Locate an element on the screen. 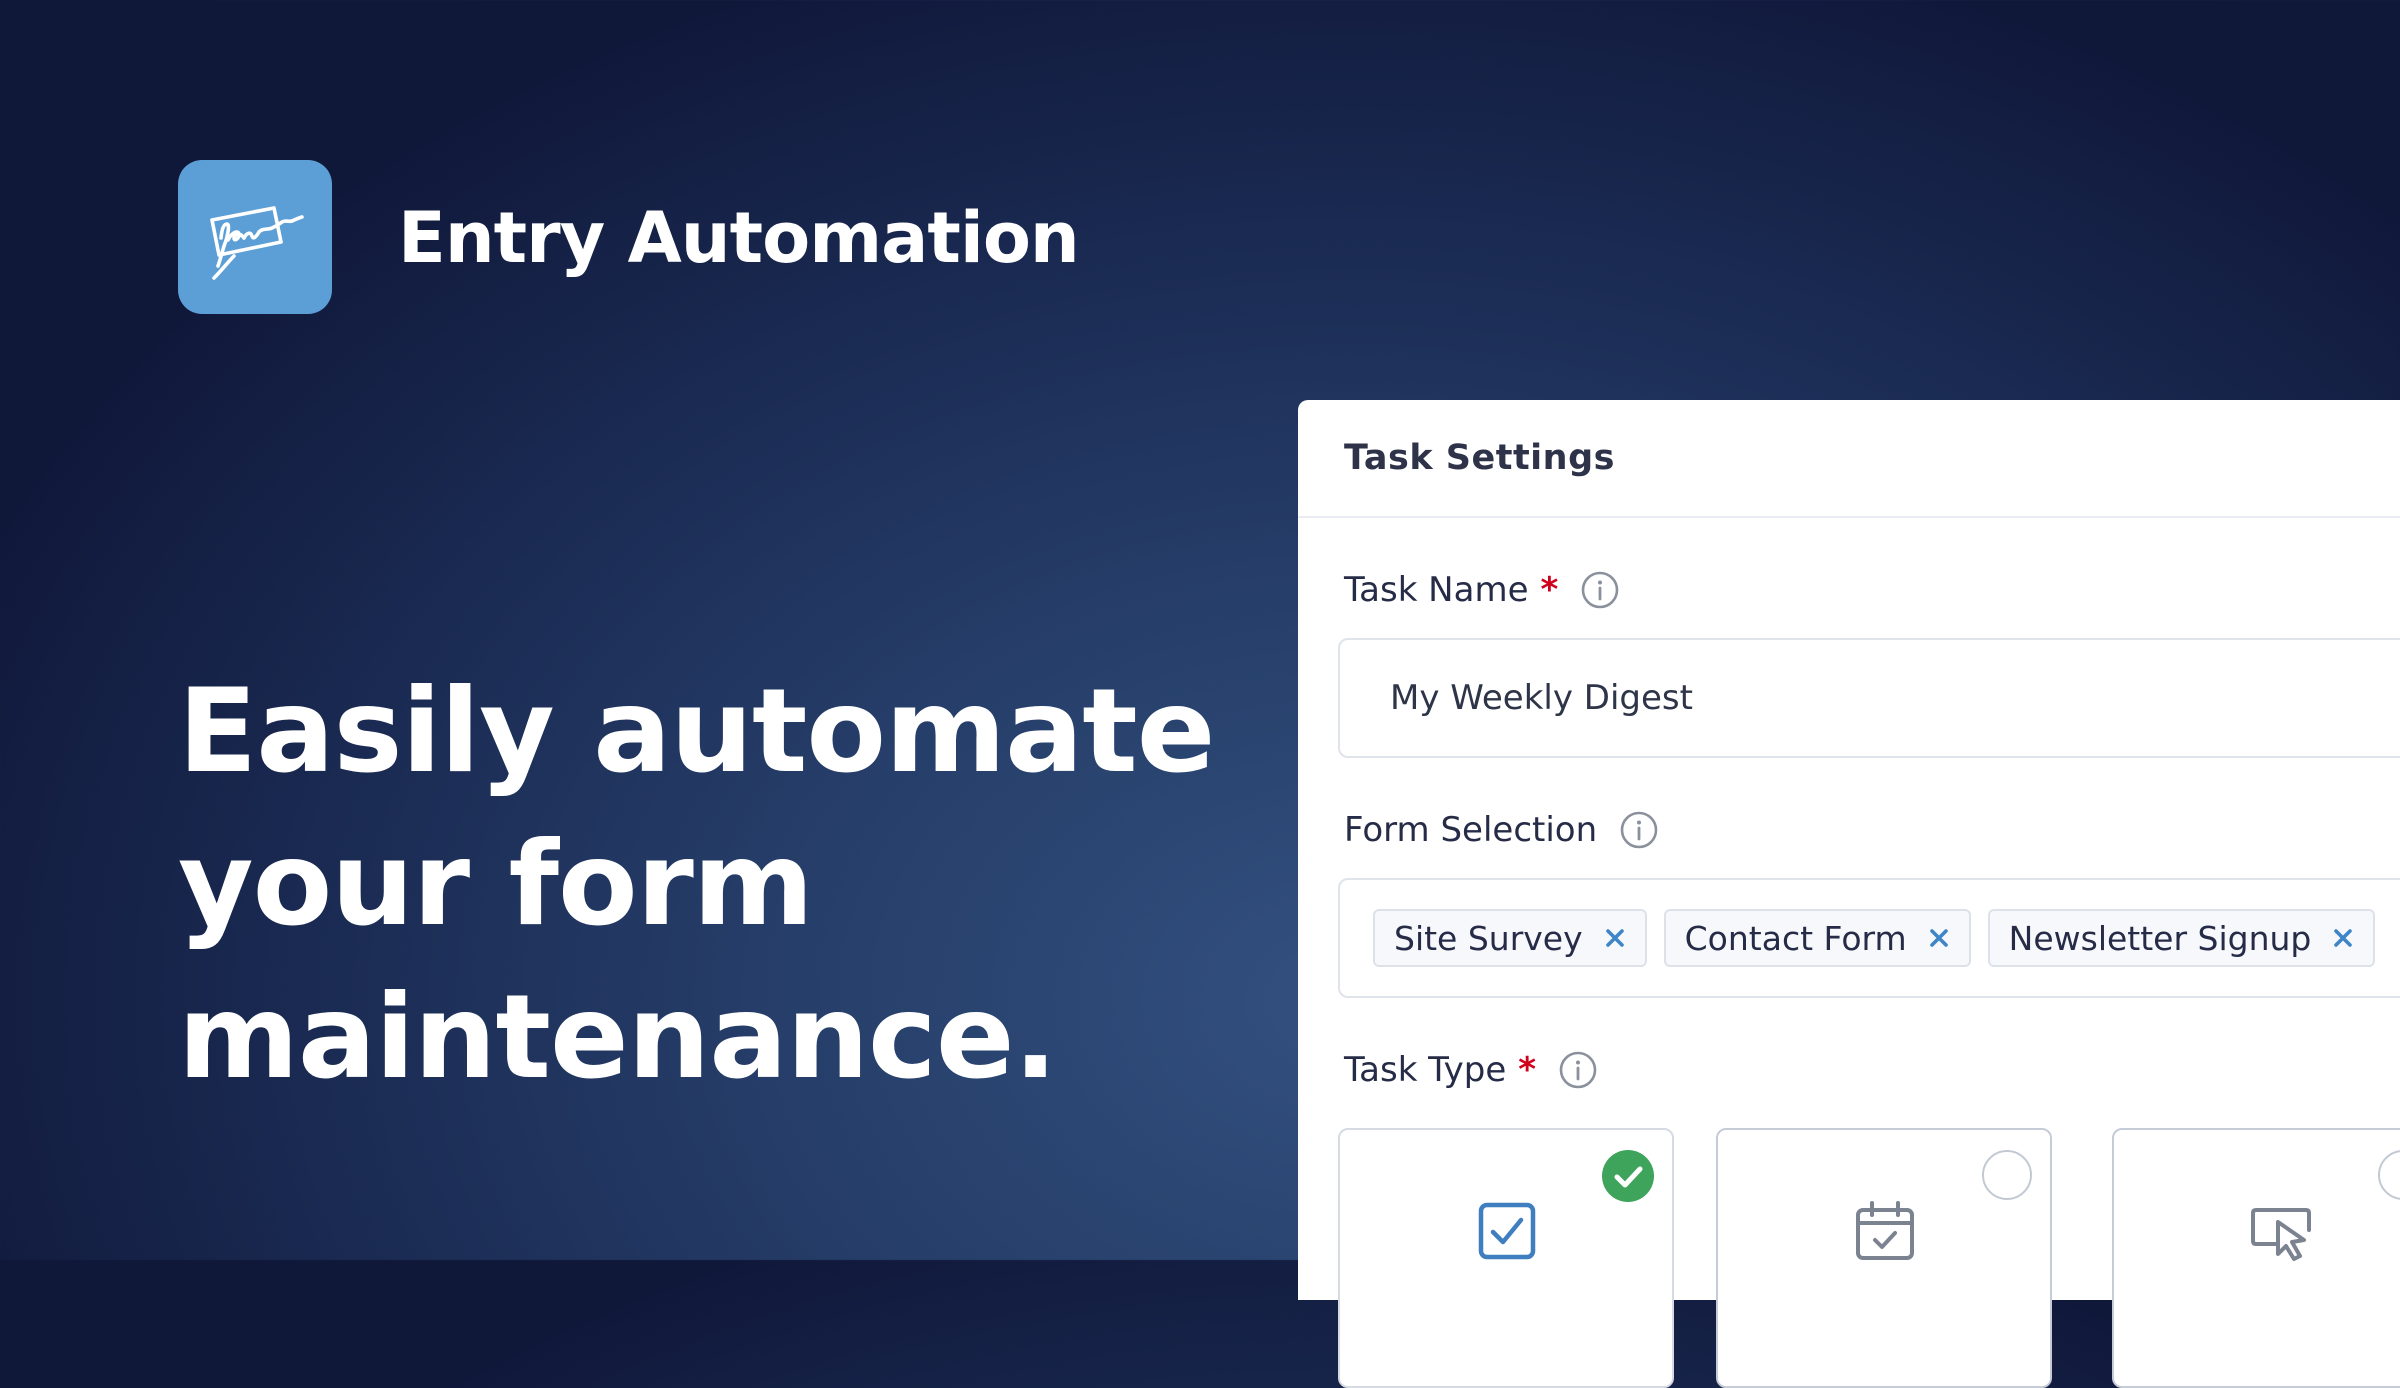  task-name-label-row: Task Name * is located at coordinates (1482, 590).